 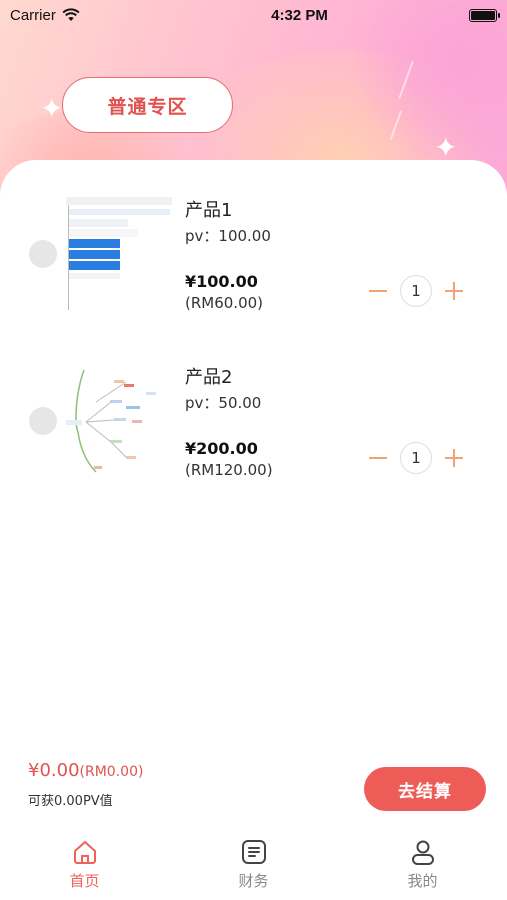 I want to click on tab-bar: 首页 财务 我的, so click(x=253, y=869).